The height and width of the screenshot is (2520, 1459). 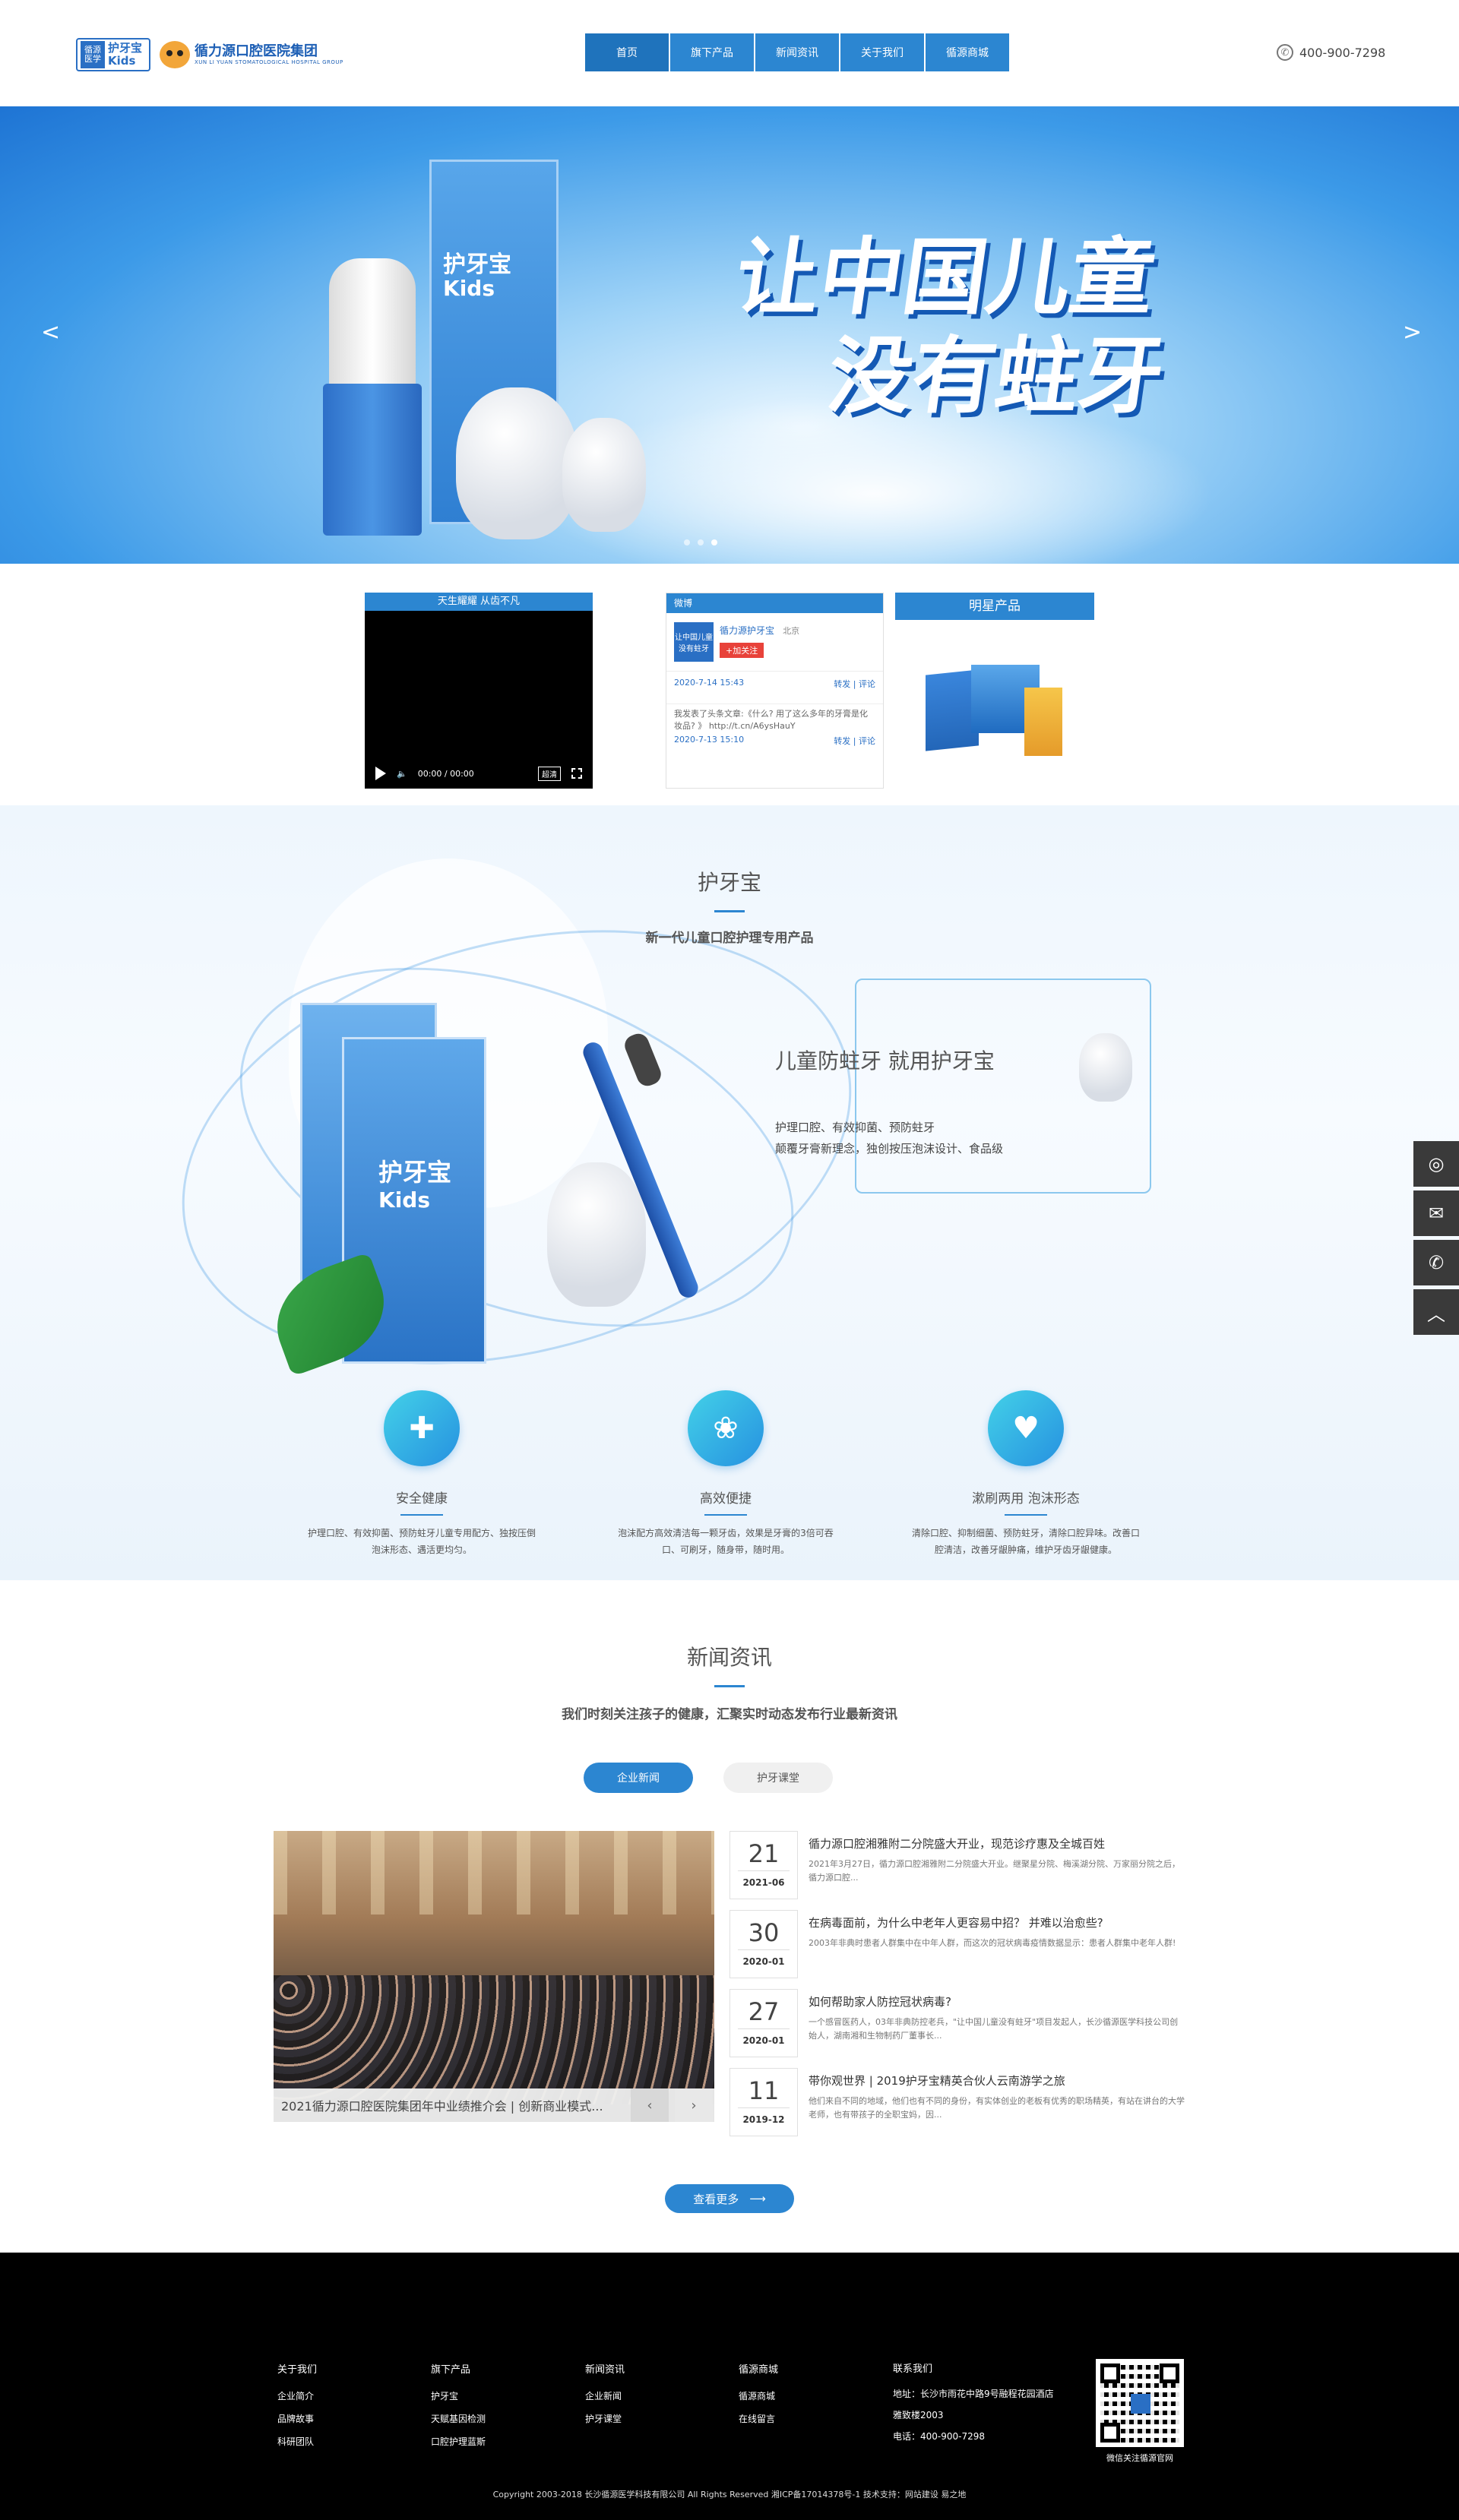 I want to click on qq-float-button: ◎, so click(x=1436, y=1164).